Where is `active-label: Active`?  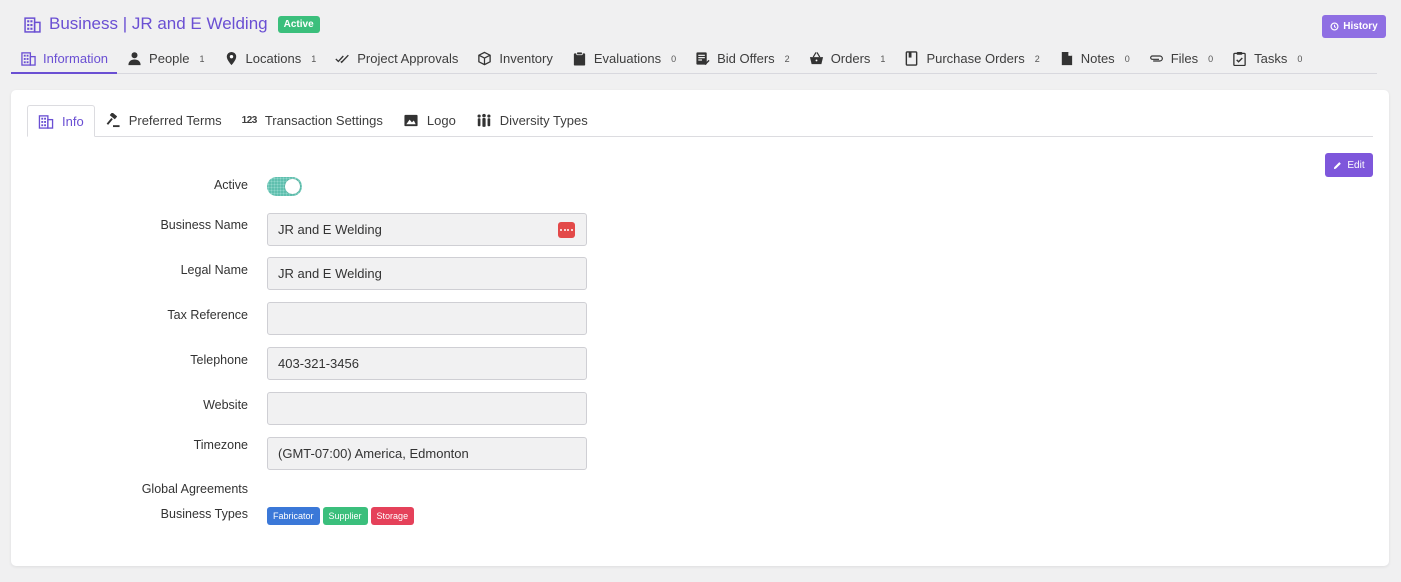 active-label: Active is located at coordinates (230, 185).